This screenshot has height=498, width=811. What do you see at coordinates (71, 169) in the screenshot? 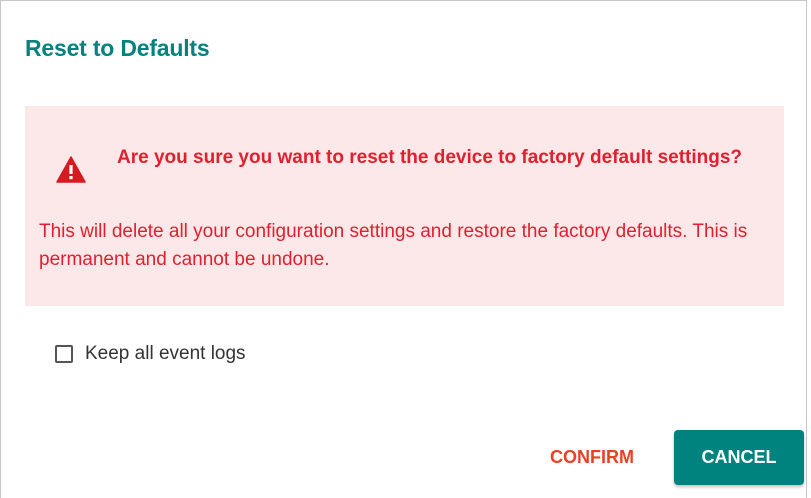
I see `warning-triangle-icon` at bounding box center [71, 169].